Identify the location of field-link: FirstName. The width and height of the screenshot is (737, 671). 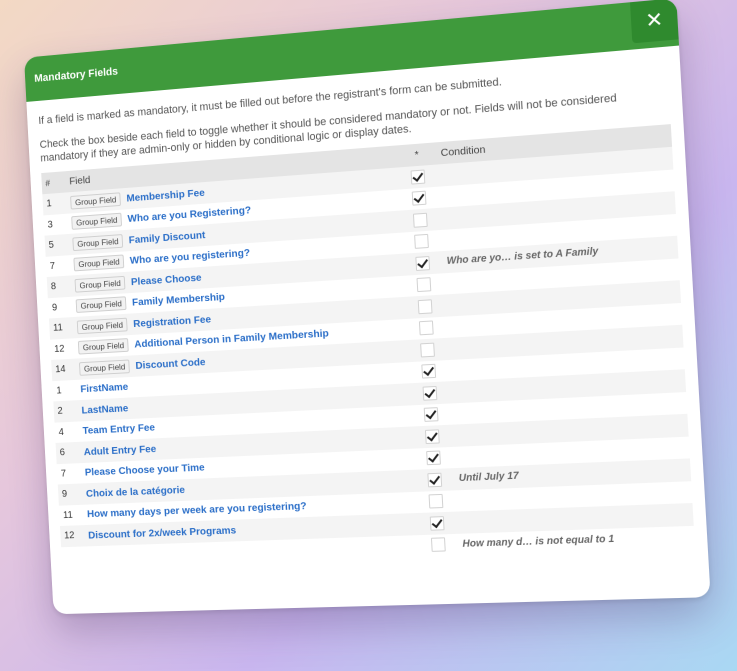
(104, 388).